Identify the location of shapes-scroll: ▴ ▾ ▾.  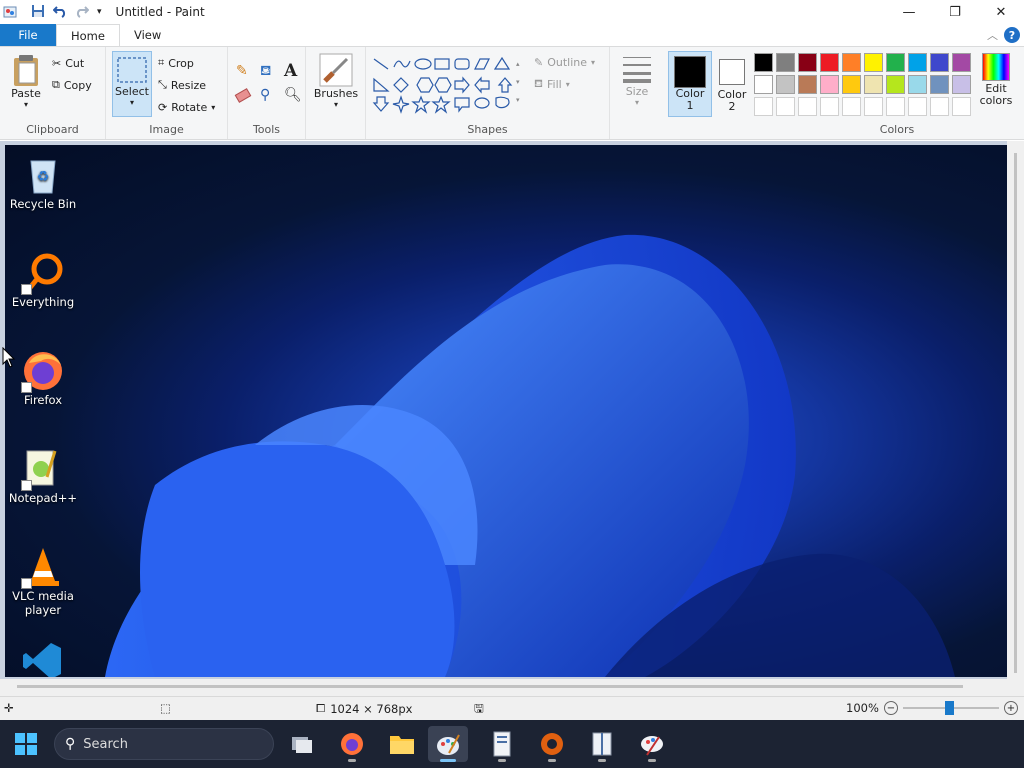
(518, 82).